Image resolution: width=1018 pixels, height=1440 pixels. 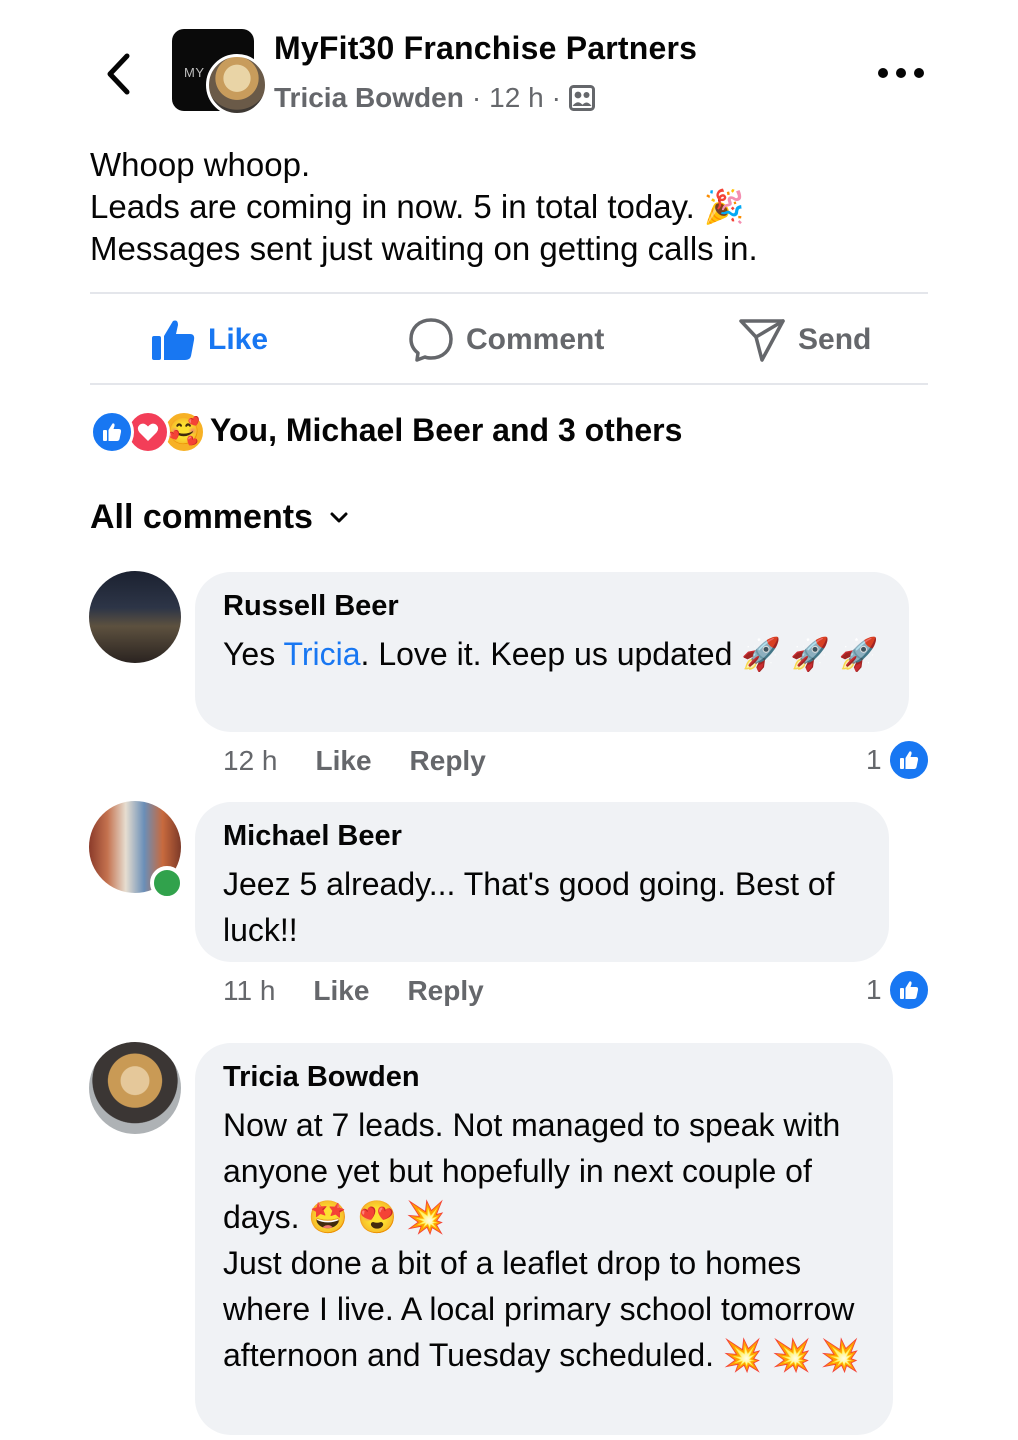 What do you see at coordinates (372, 991) in the screenshot?
I see `comment-meta: 11 h Like Reply` at bounding box center [372, 991].